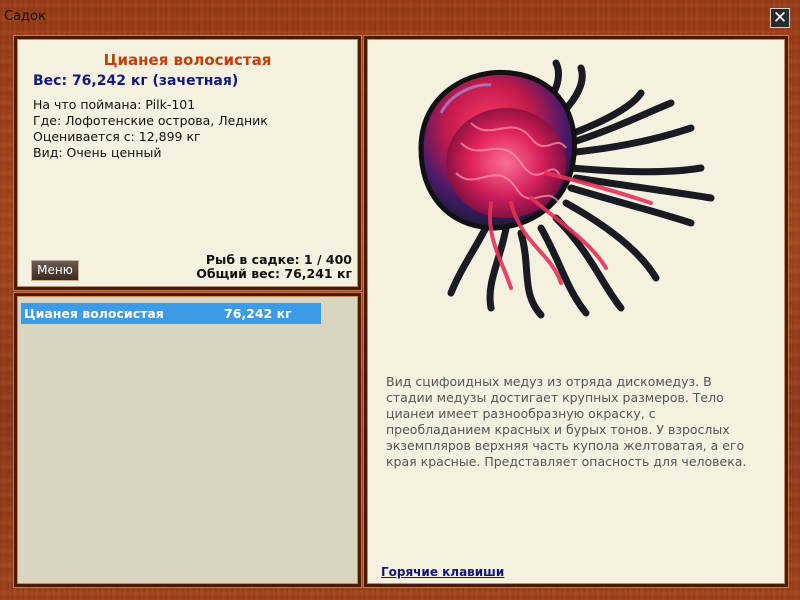  I want to click on list-item-weight: 76,242 кг, so click(258, 313).